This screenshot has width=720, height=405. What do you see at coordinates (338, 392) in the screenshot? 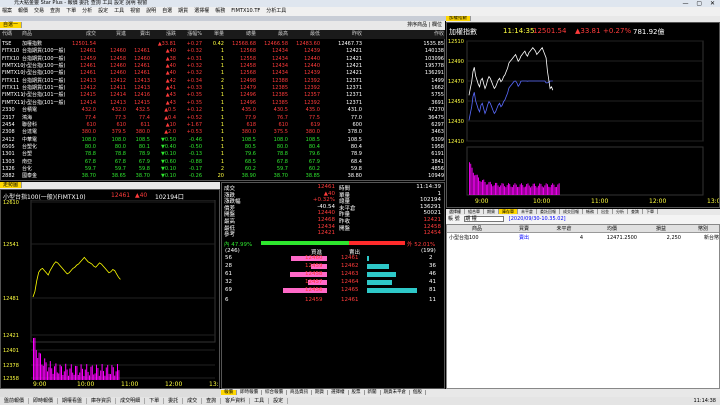
I see `bottom-tab: 選擇權` at bounding box center [338, 392].